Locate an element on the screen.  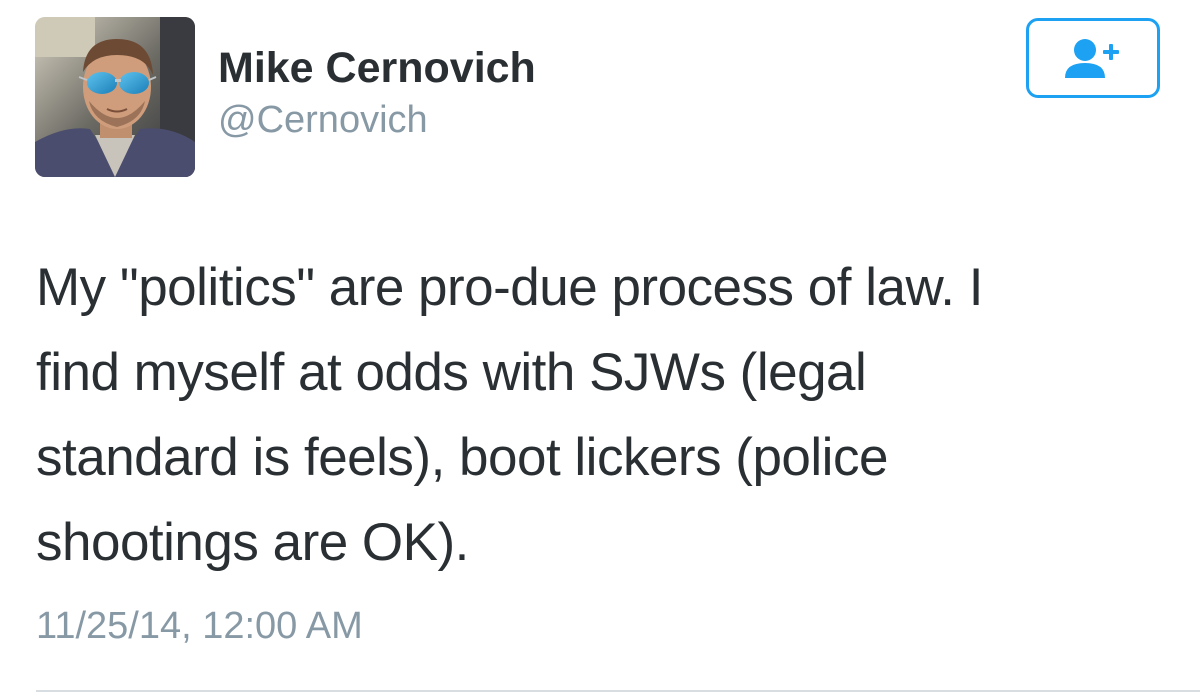
follow-button is located at coordinates (1093, 58).